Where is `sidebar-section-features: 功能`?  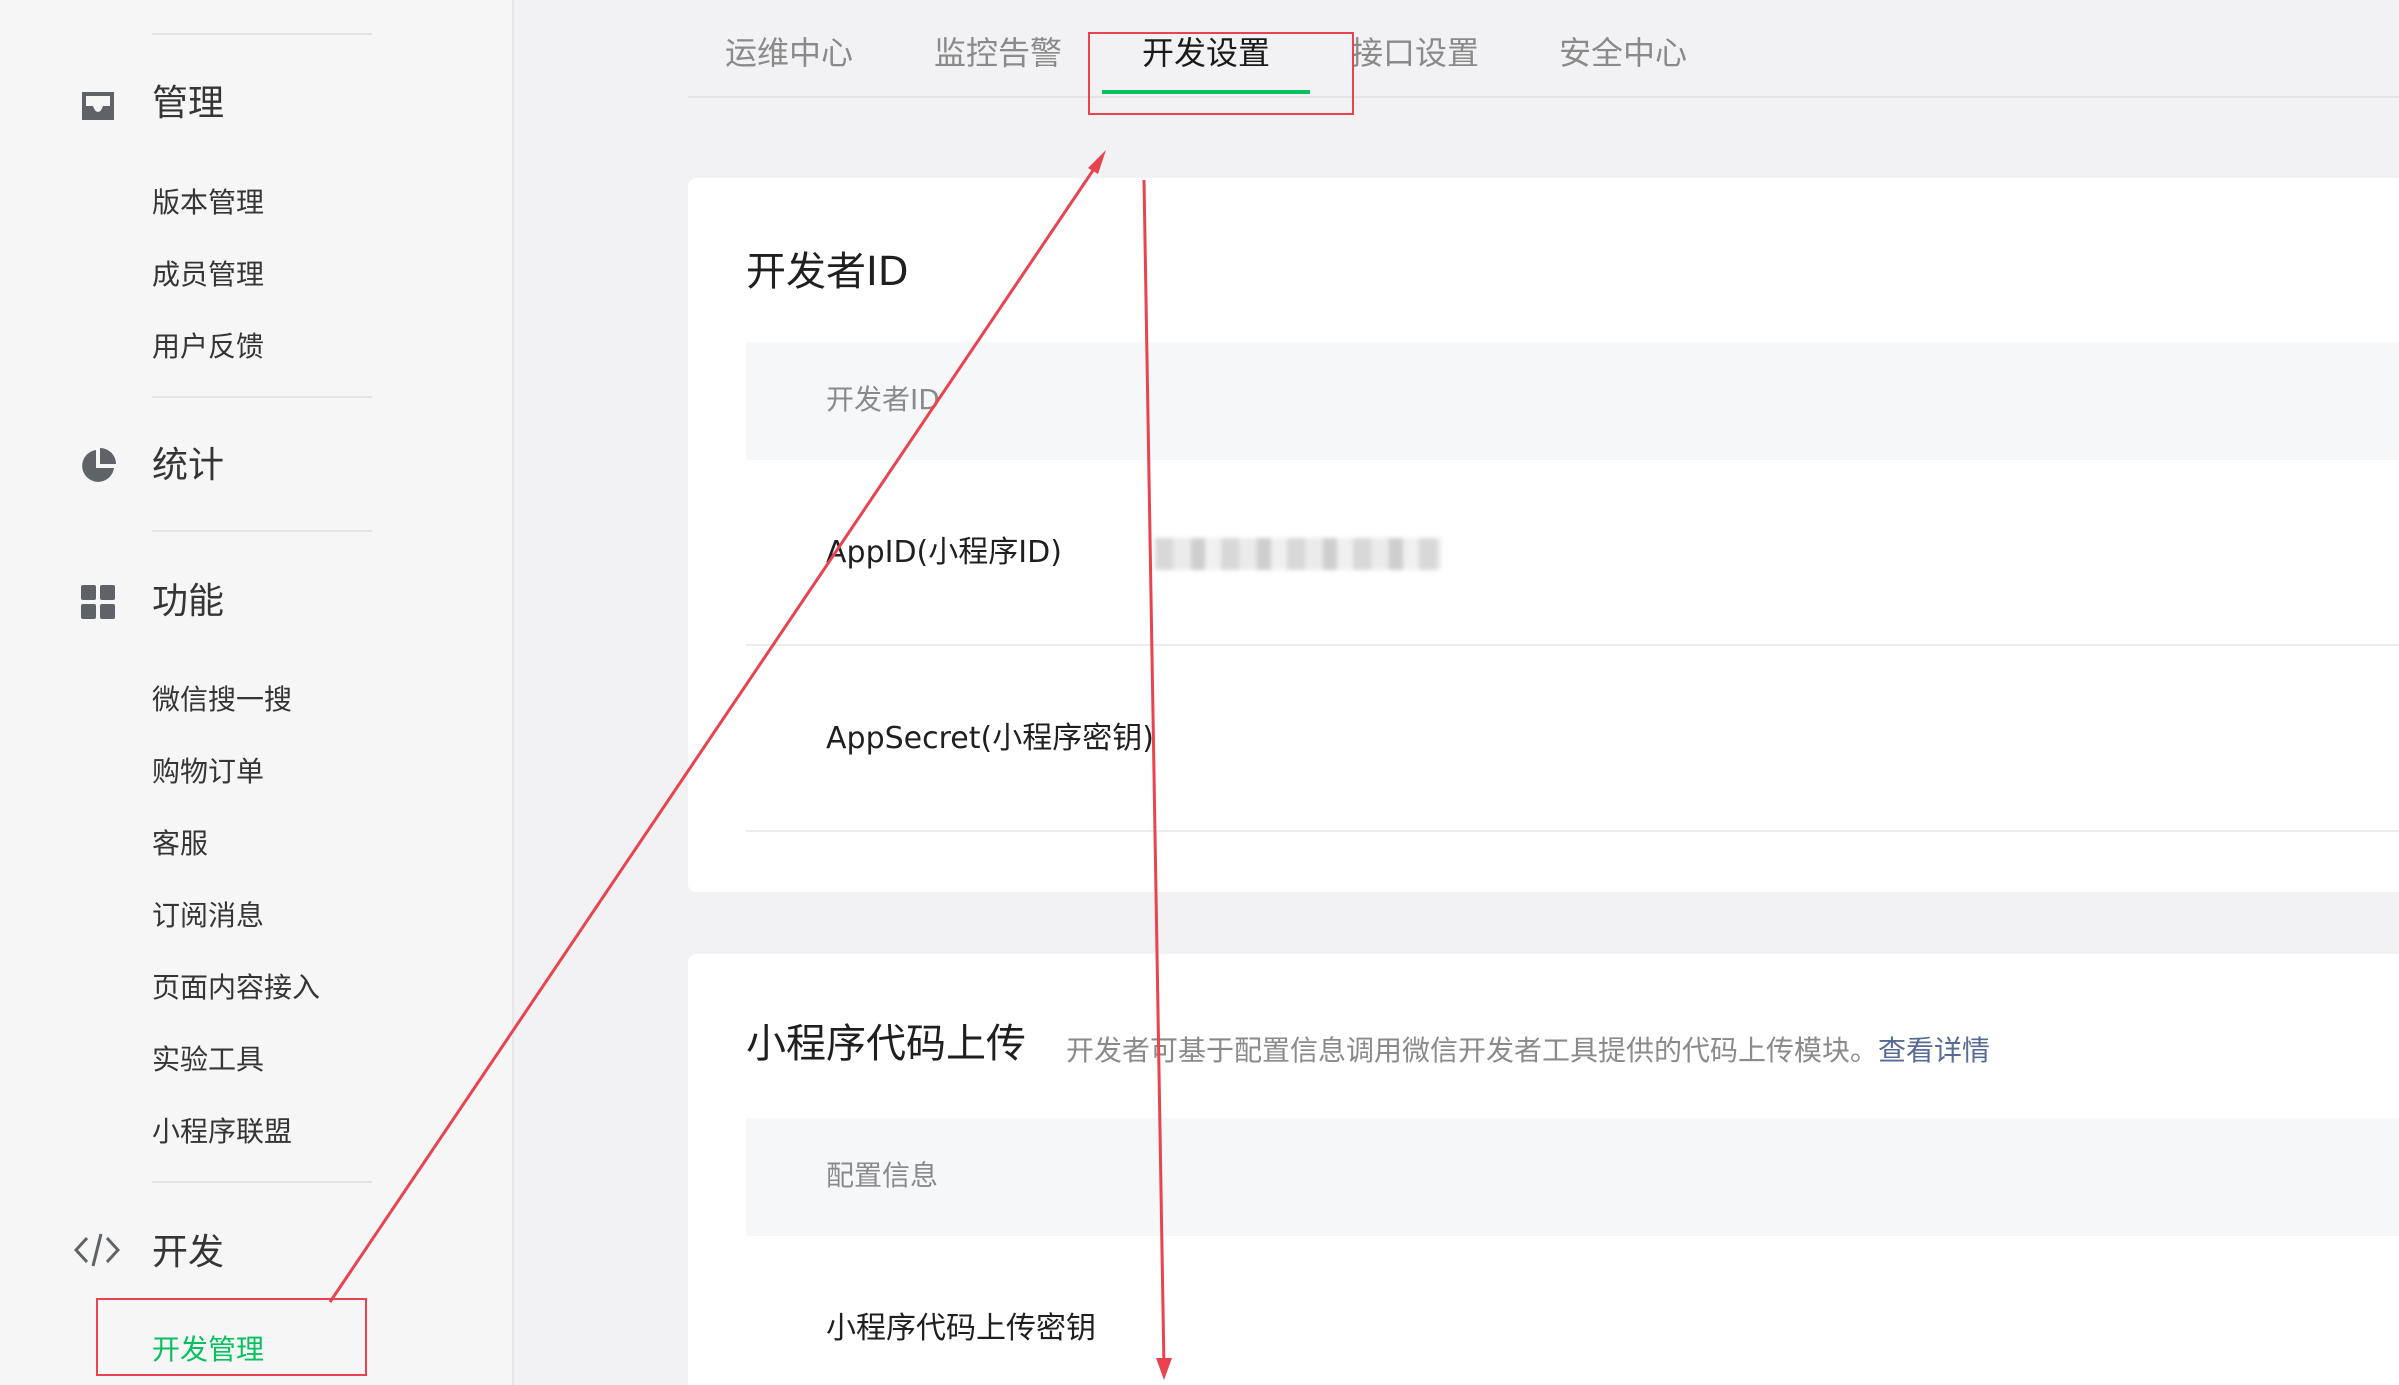
sidebar-section-features: 功能 is located at coordinates (188, 602).